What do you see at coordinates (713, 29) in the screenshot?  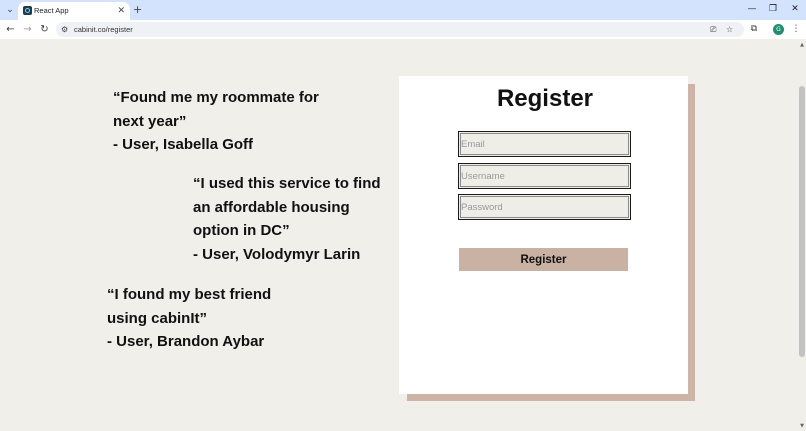 I see `install-app-icon: ⎚` at bounding box center [713, 29].